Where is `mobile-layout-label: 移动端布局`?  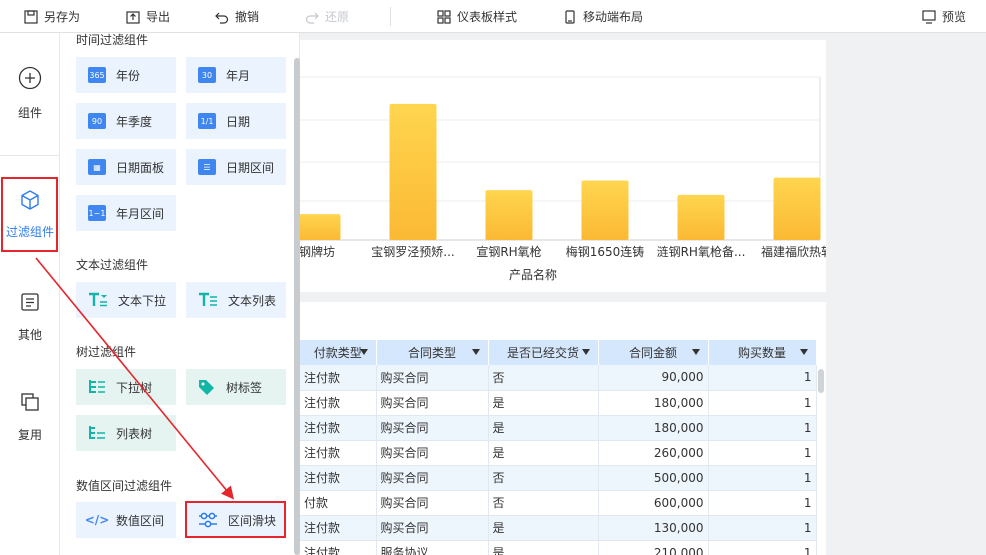
mobile-layout-label: 移动端布局 is located at coordinates (613, 17).